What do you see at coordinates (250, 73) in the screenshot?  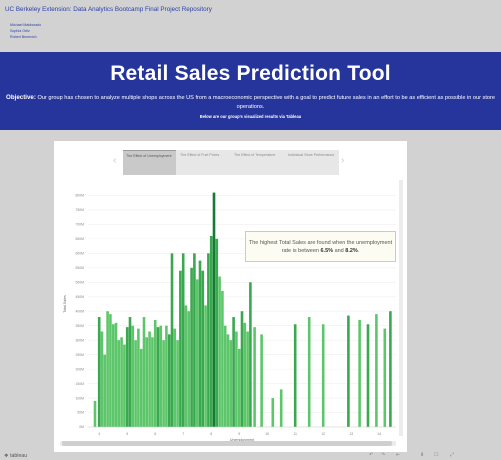 I see `page-title: Retail Sales Prediction Tool` at bounding box center [250, 73].